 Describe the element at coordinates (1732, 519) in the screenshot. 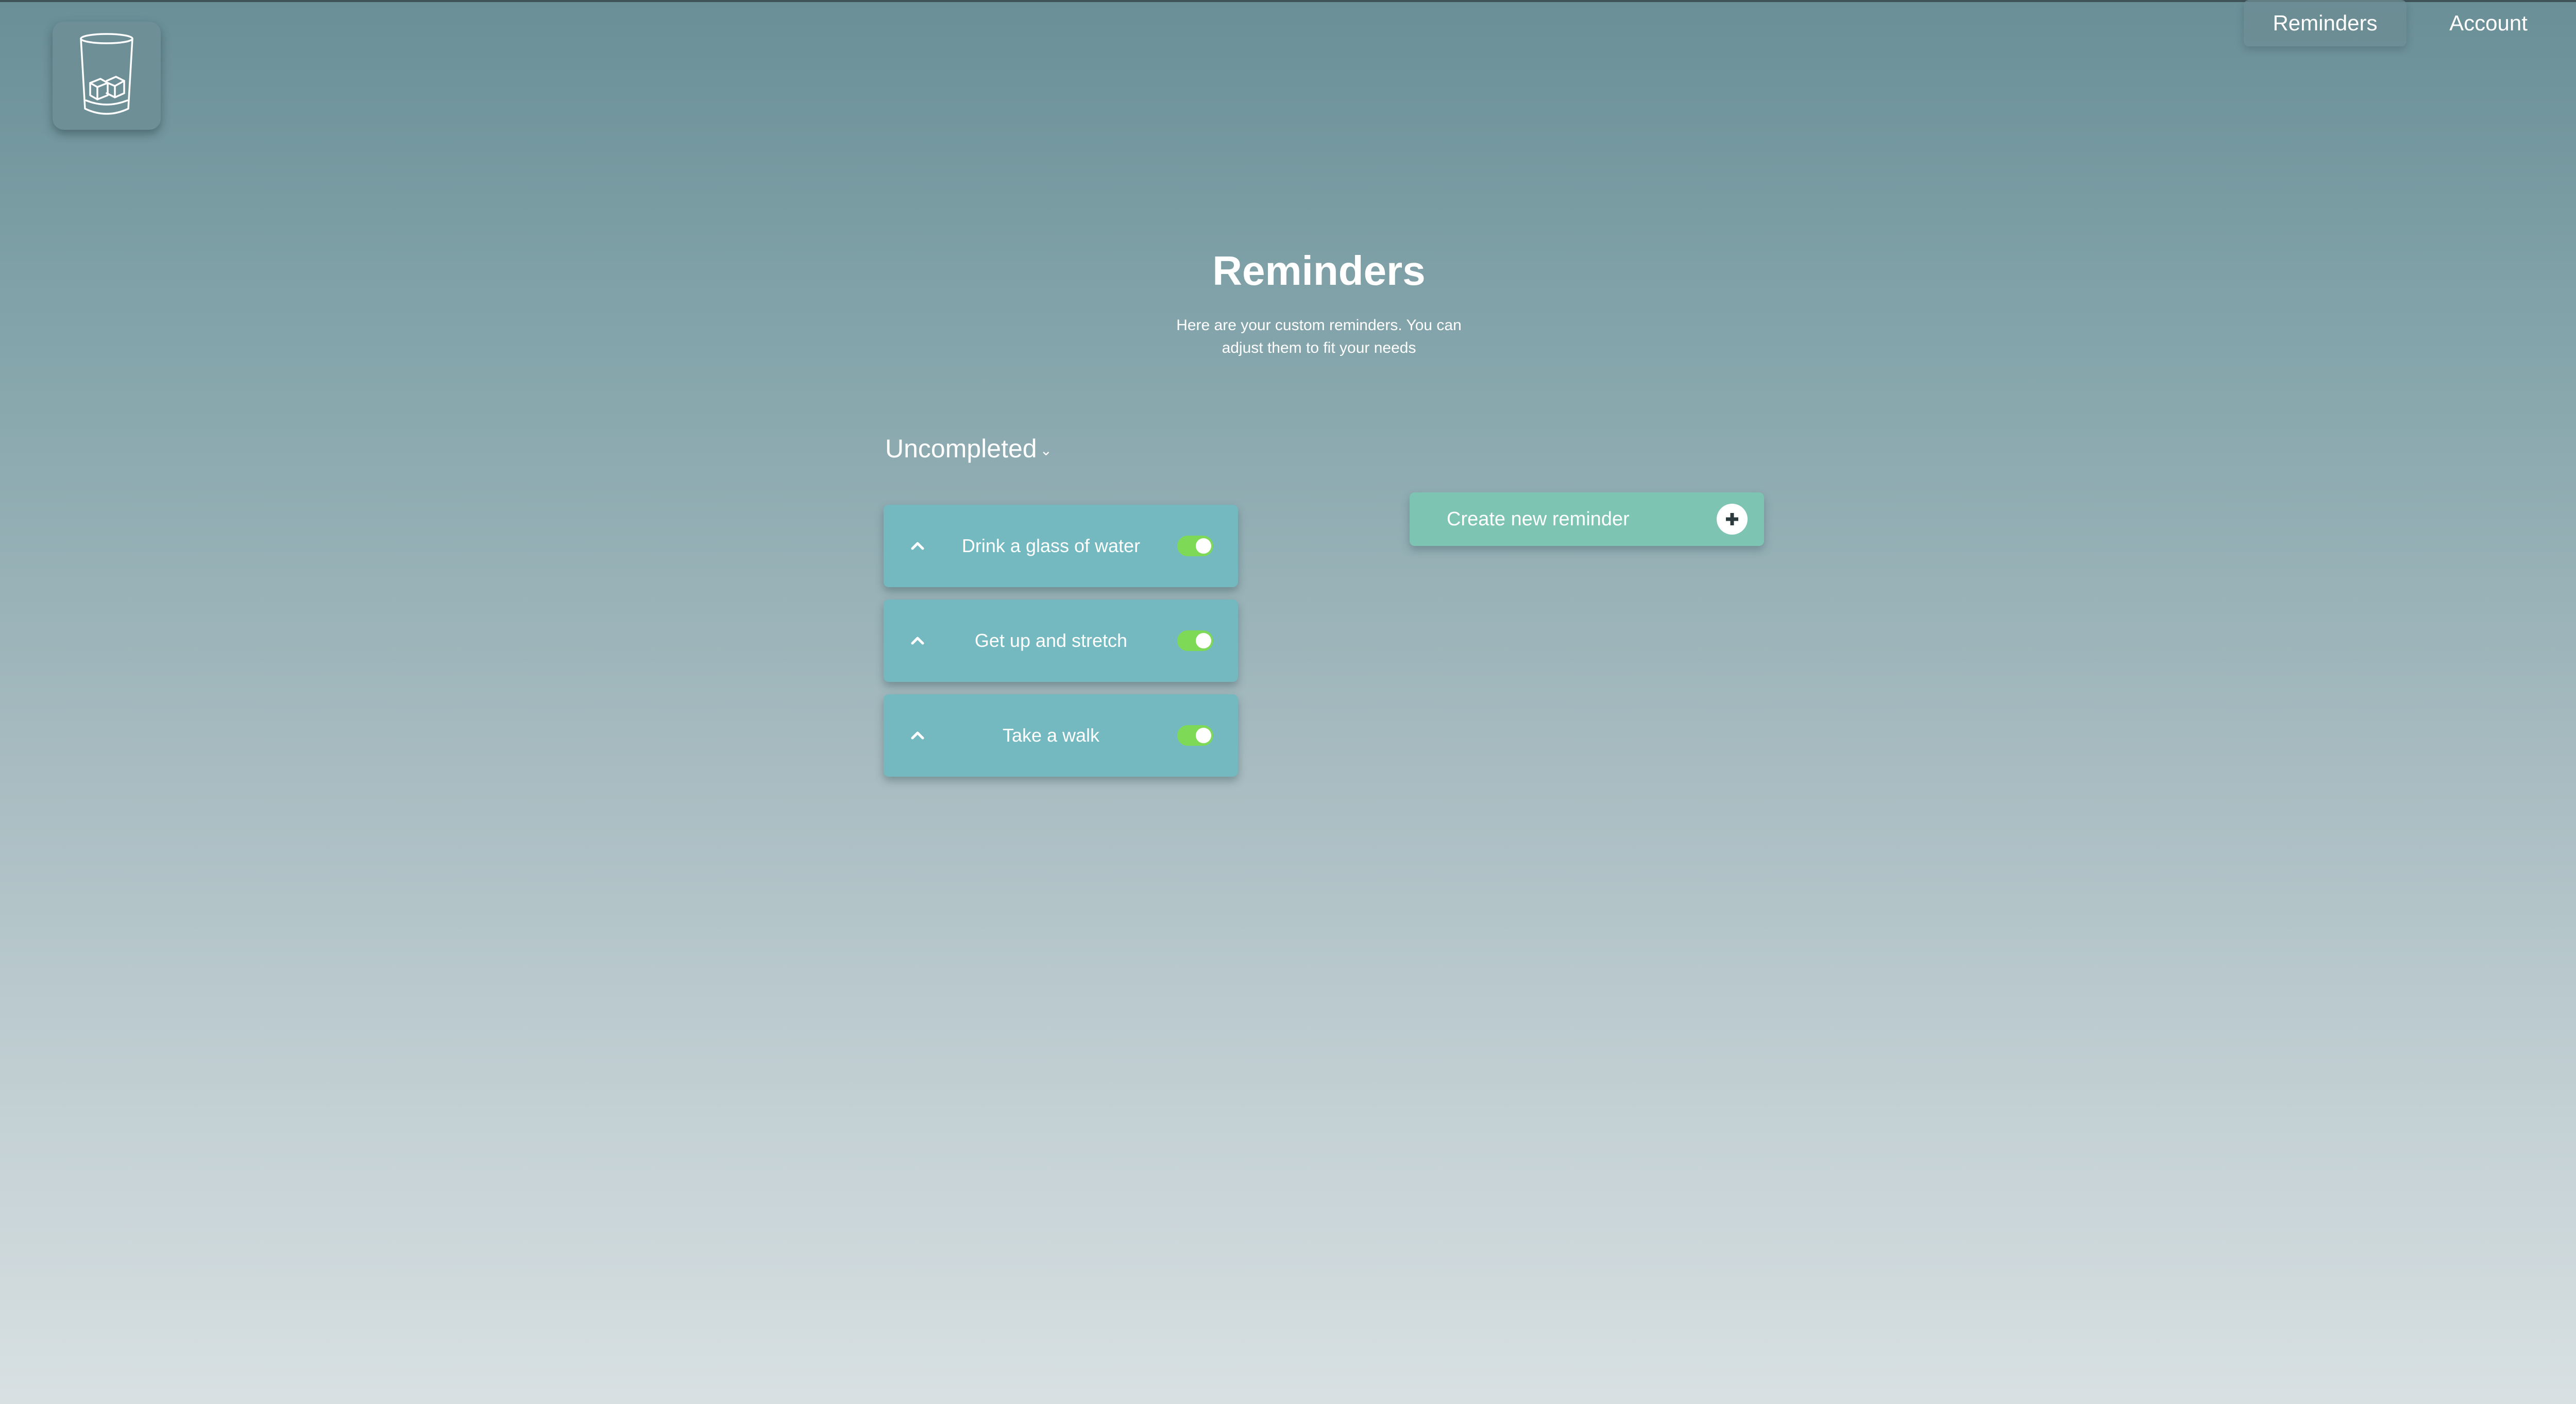

I see `plus-circle-icon` at that location.